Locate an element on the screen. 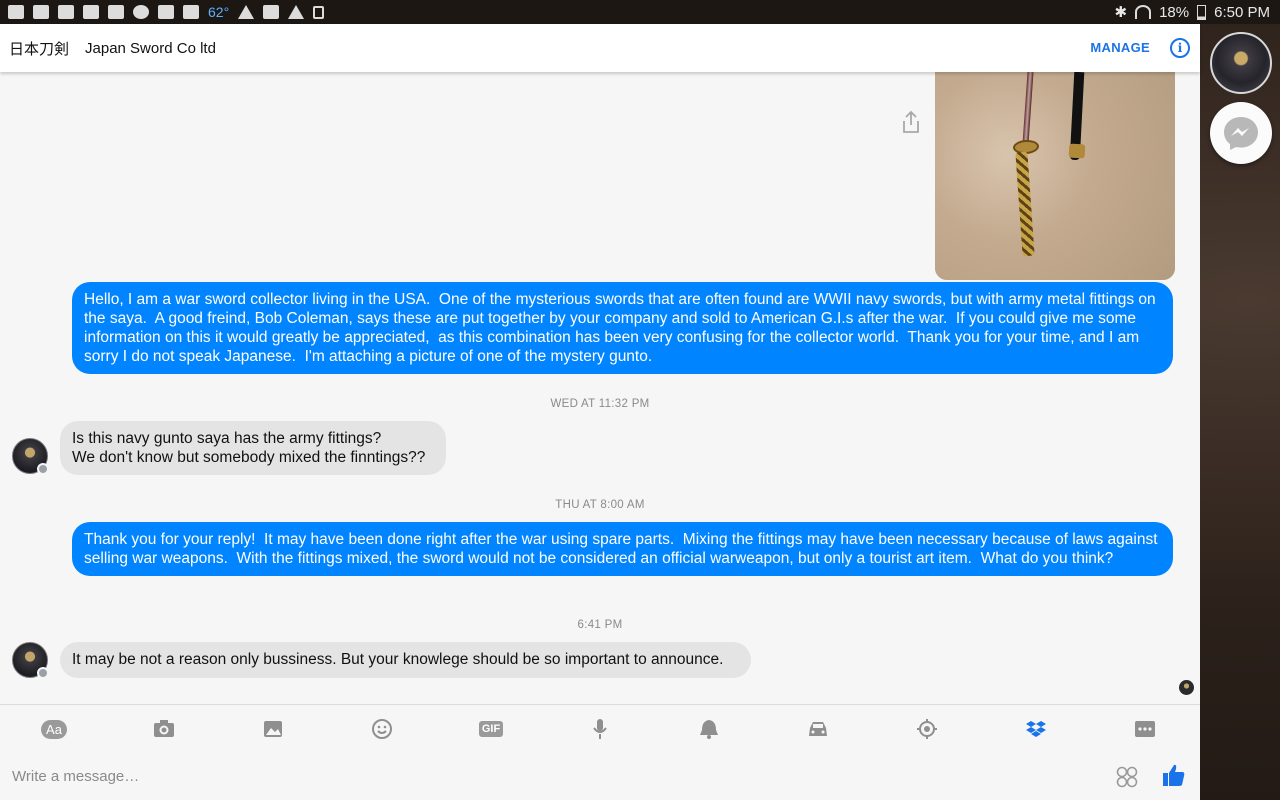 The image size is (1280, 800). like-icon is located at coordinates (1174, 775).